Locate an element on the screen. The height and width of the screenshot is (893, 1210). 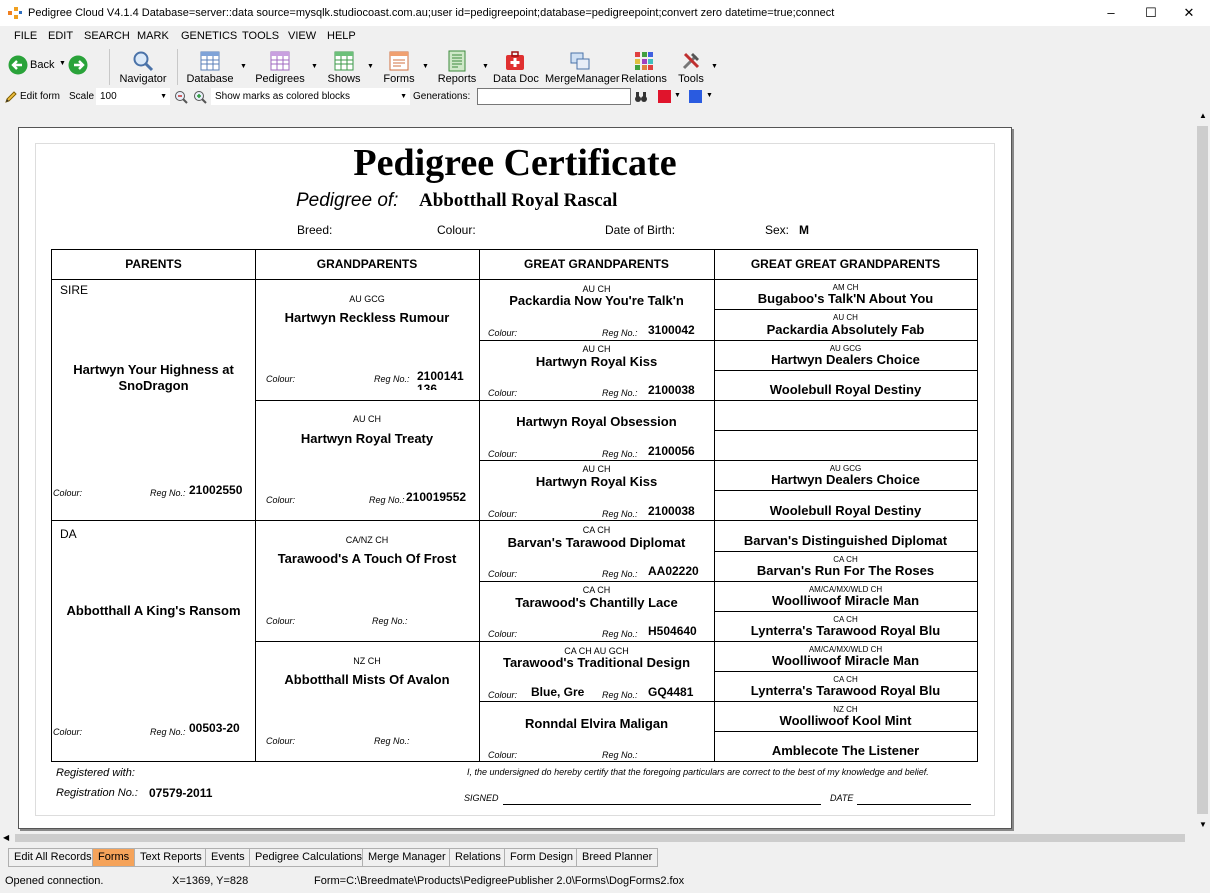
back-button: Back ▼ is located at coordinates (50, 66).